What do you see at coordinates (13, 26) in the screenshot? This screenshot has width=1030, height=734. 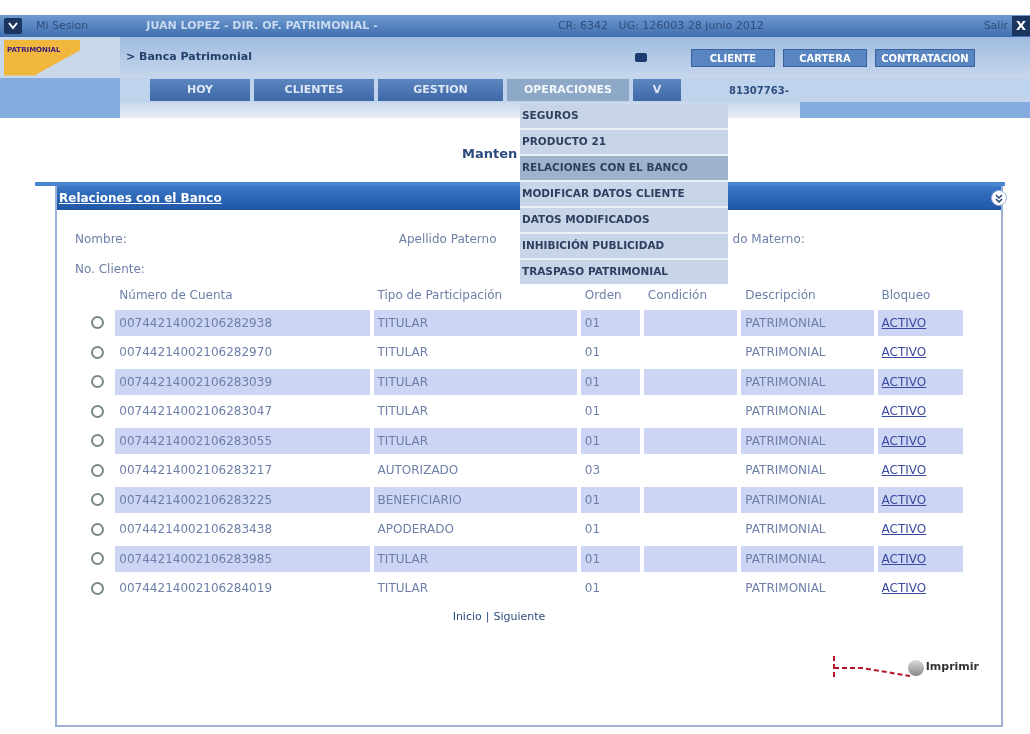 I see `menu-icon` at bounding box center [13, 26].